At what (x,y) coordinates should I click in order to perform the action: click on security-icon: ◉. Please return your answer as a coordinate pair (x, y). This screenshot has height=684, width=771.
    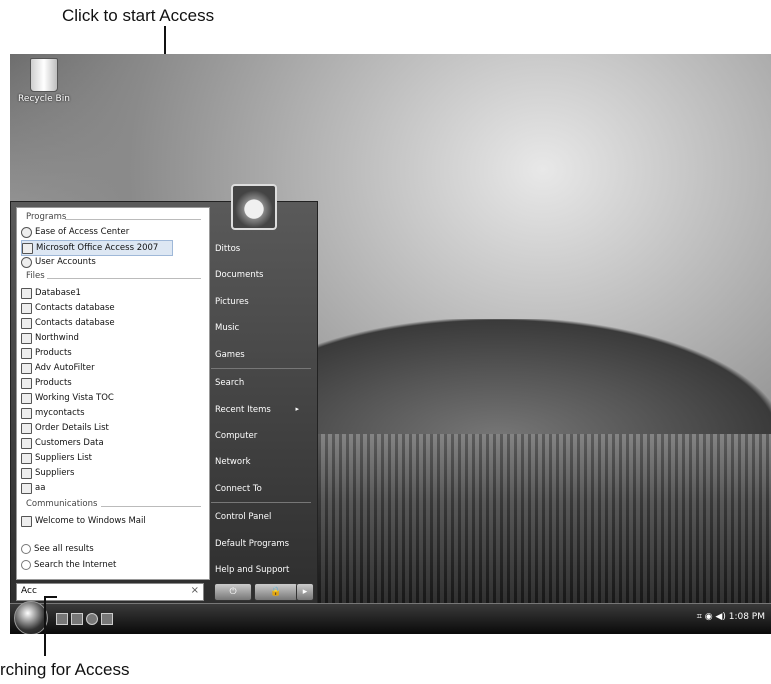
    Looking at the image, I should click on (709, 617).